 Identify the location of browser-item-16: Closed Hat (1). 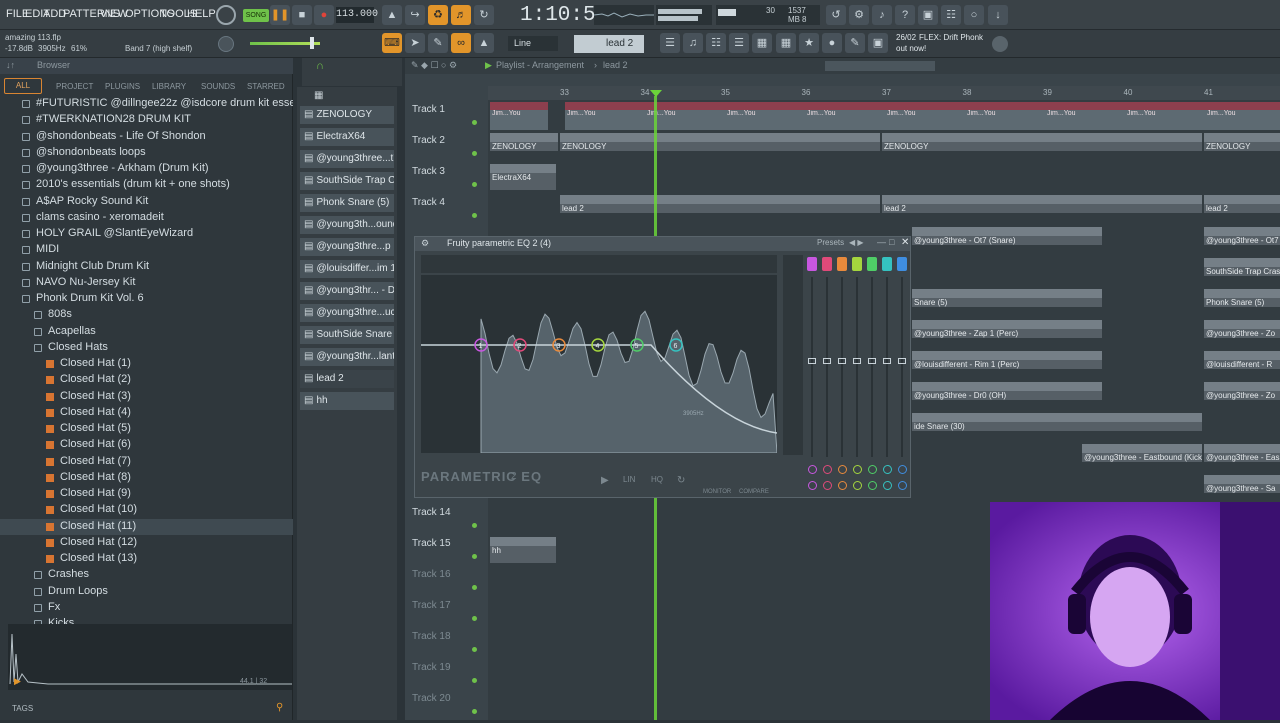
(146, 364).